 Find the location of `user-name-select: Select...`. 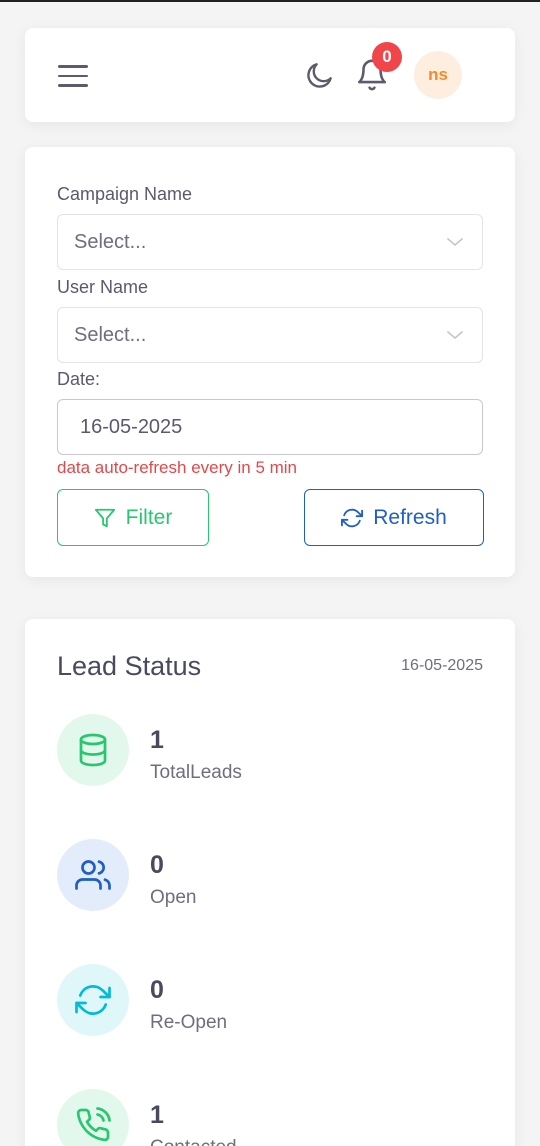

user-name-select: Select... is located at coordinates (270, 335).